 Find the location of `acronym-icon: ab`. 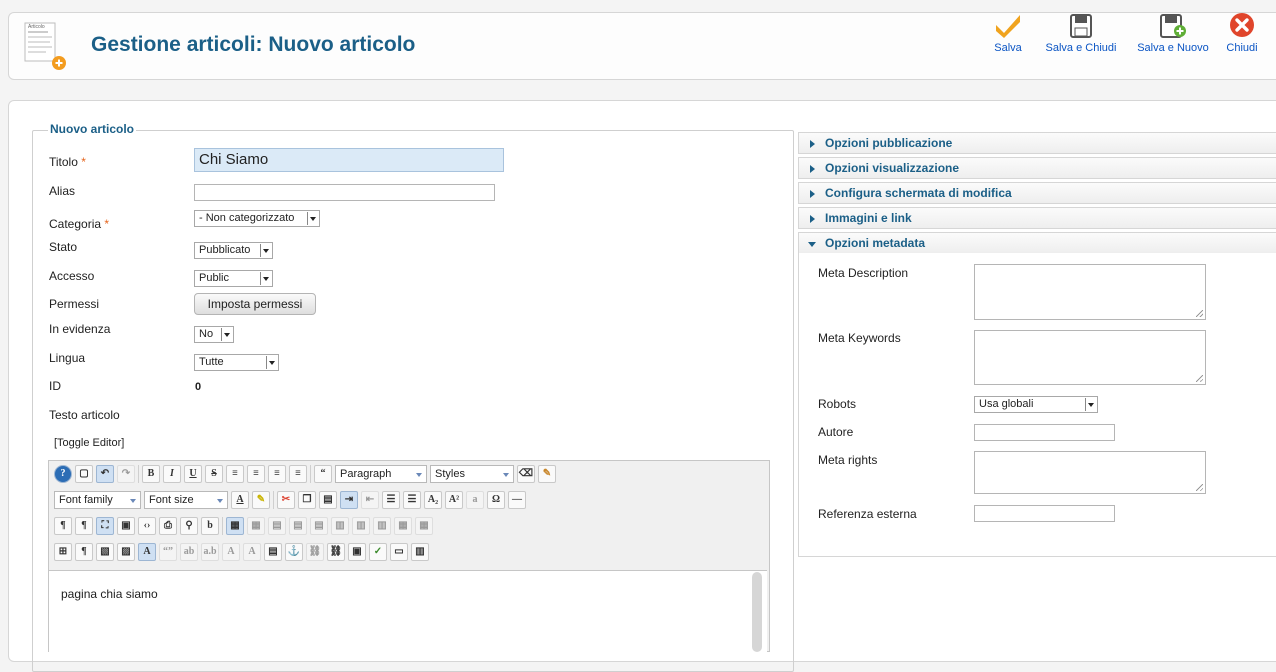

acronym-icon: ab is located at coordinates (189, 552).